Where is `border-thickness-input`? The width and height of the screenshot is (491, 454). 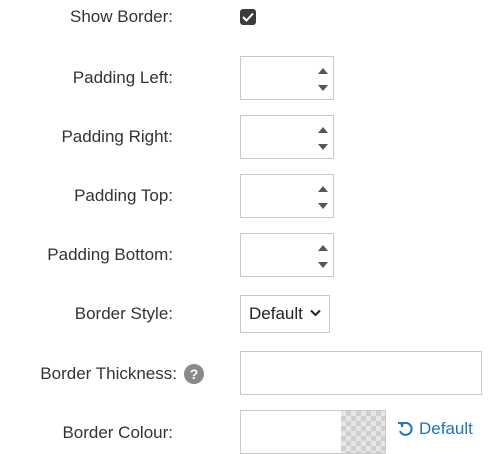 border-thickness-input is located at coordinates (361, 373).